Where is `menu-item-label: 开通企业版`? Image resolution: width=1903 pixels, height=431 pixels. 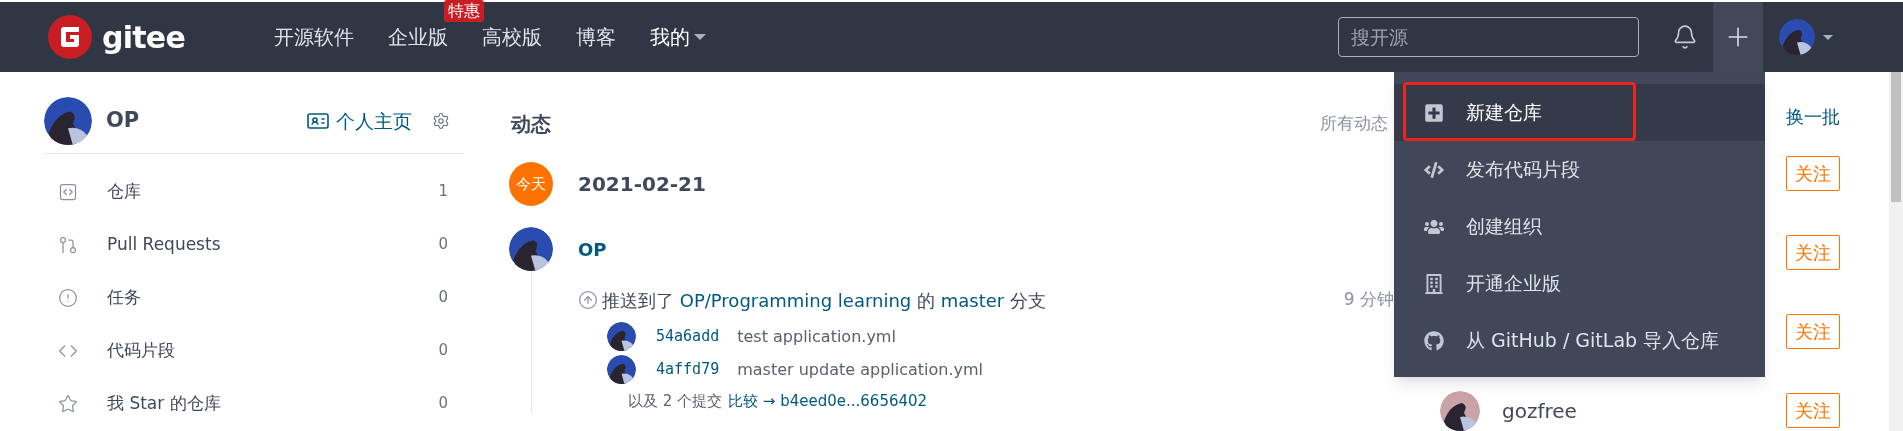 menu-item-label: 开通企业版 is located at coordinates (1513, 284).